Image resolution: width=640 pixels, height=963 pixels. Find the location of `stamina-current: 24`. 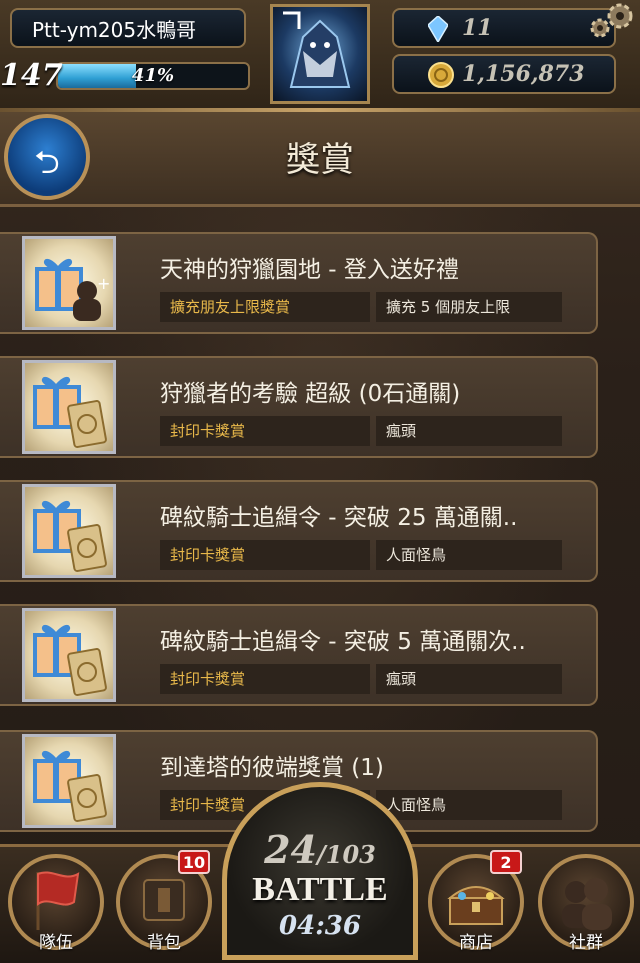

stamina-current: 24 is located at coordinates (290, 849).